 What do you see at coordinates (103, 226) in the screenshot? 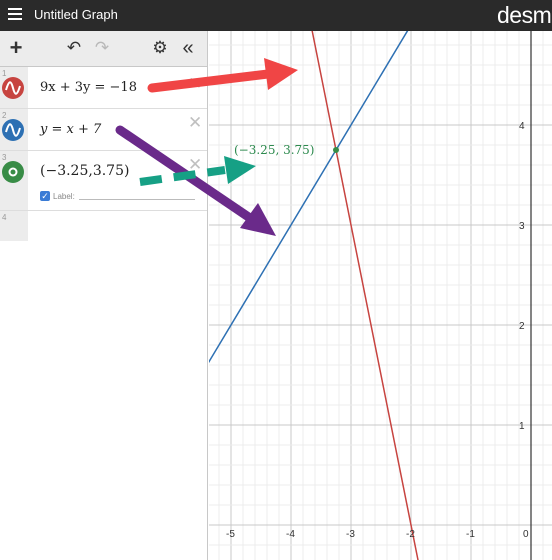
I see `expression-row-4: 4` at bounding box center [103, 226].